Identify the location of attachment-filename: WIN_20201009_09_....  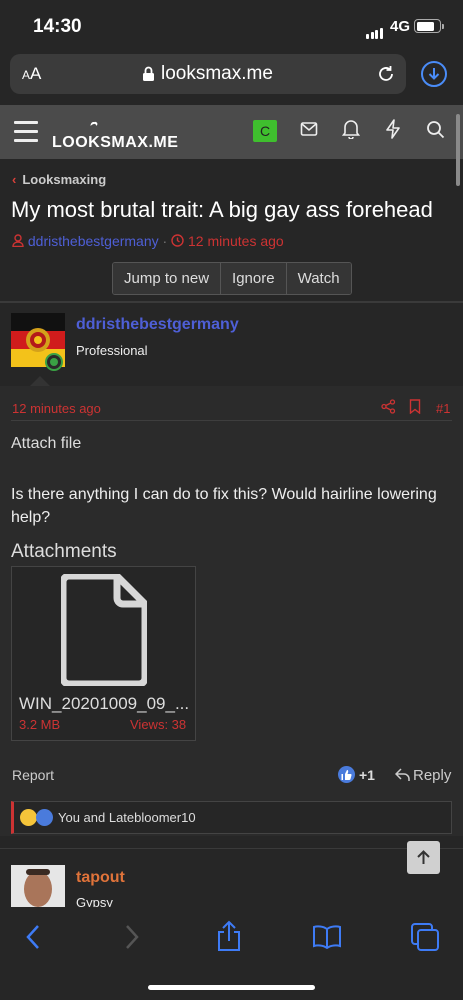
(104, 704).